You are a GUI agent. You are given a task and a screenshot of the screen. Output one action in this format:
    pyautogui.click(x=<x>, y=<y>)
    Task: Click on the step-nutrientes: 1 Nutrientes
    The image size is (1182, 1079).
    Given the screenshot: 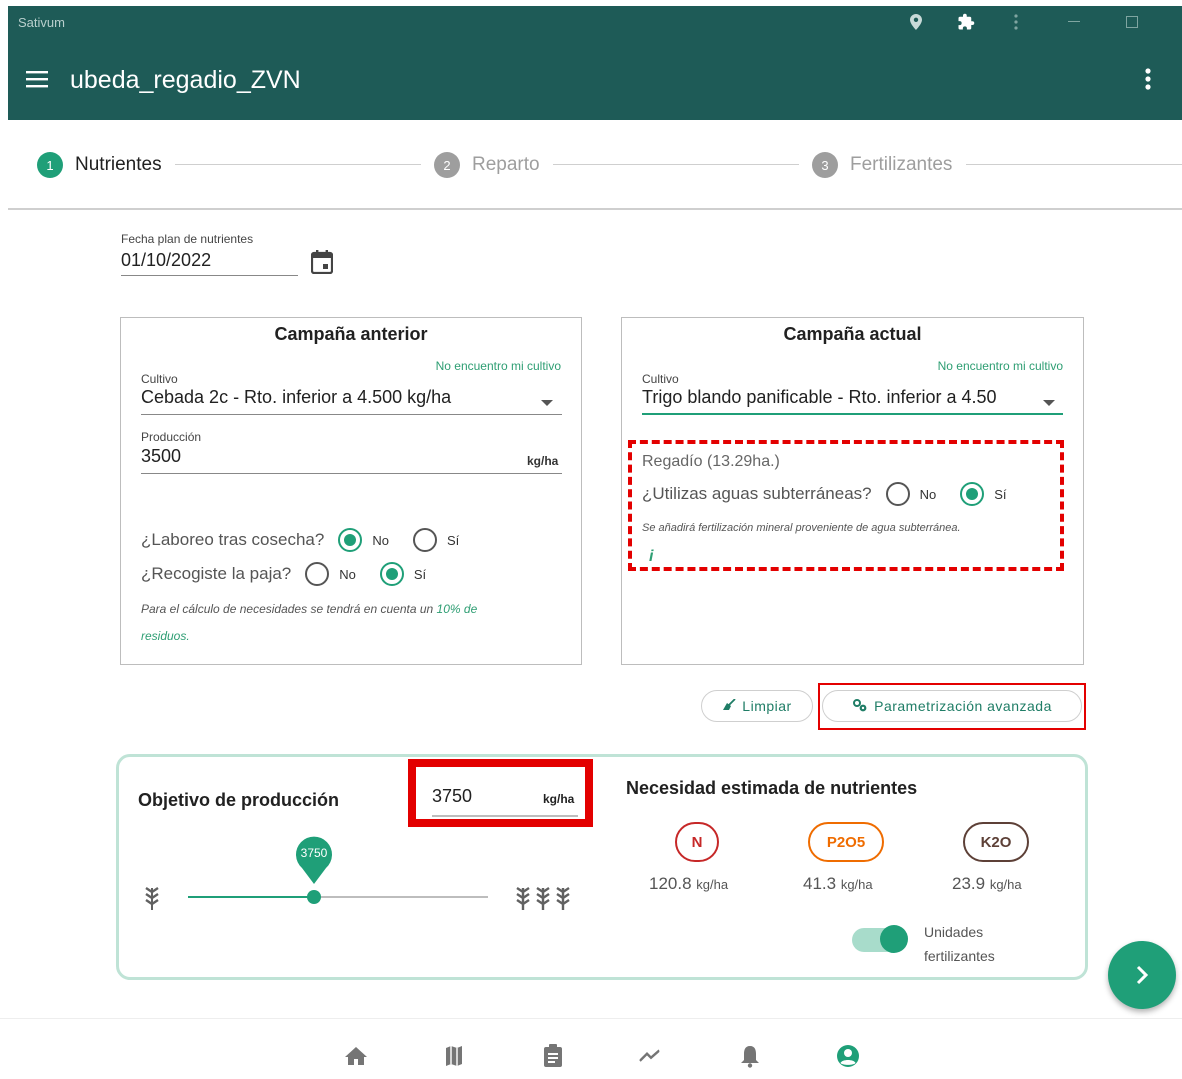 What is the action you would take?
    pyautogui.click(x=99, y=165)
    